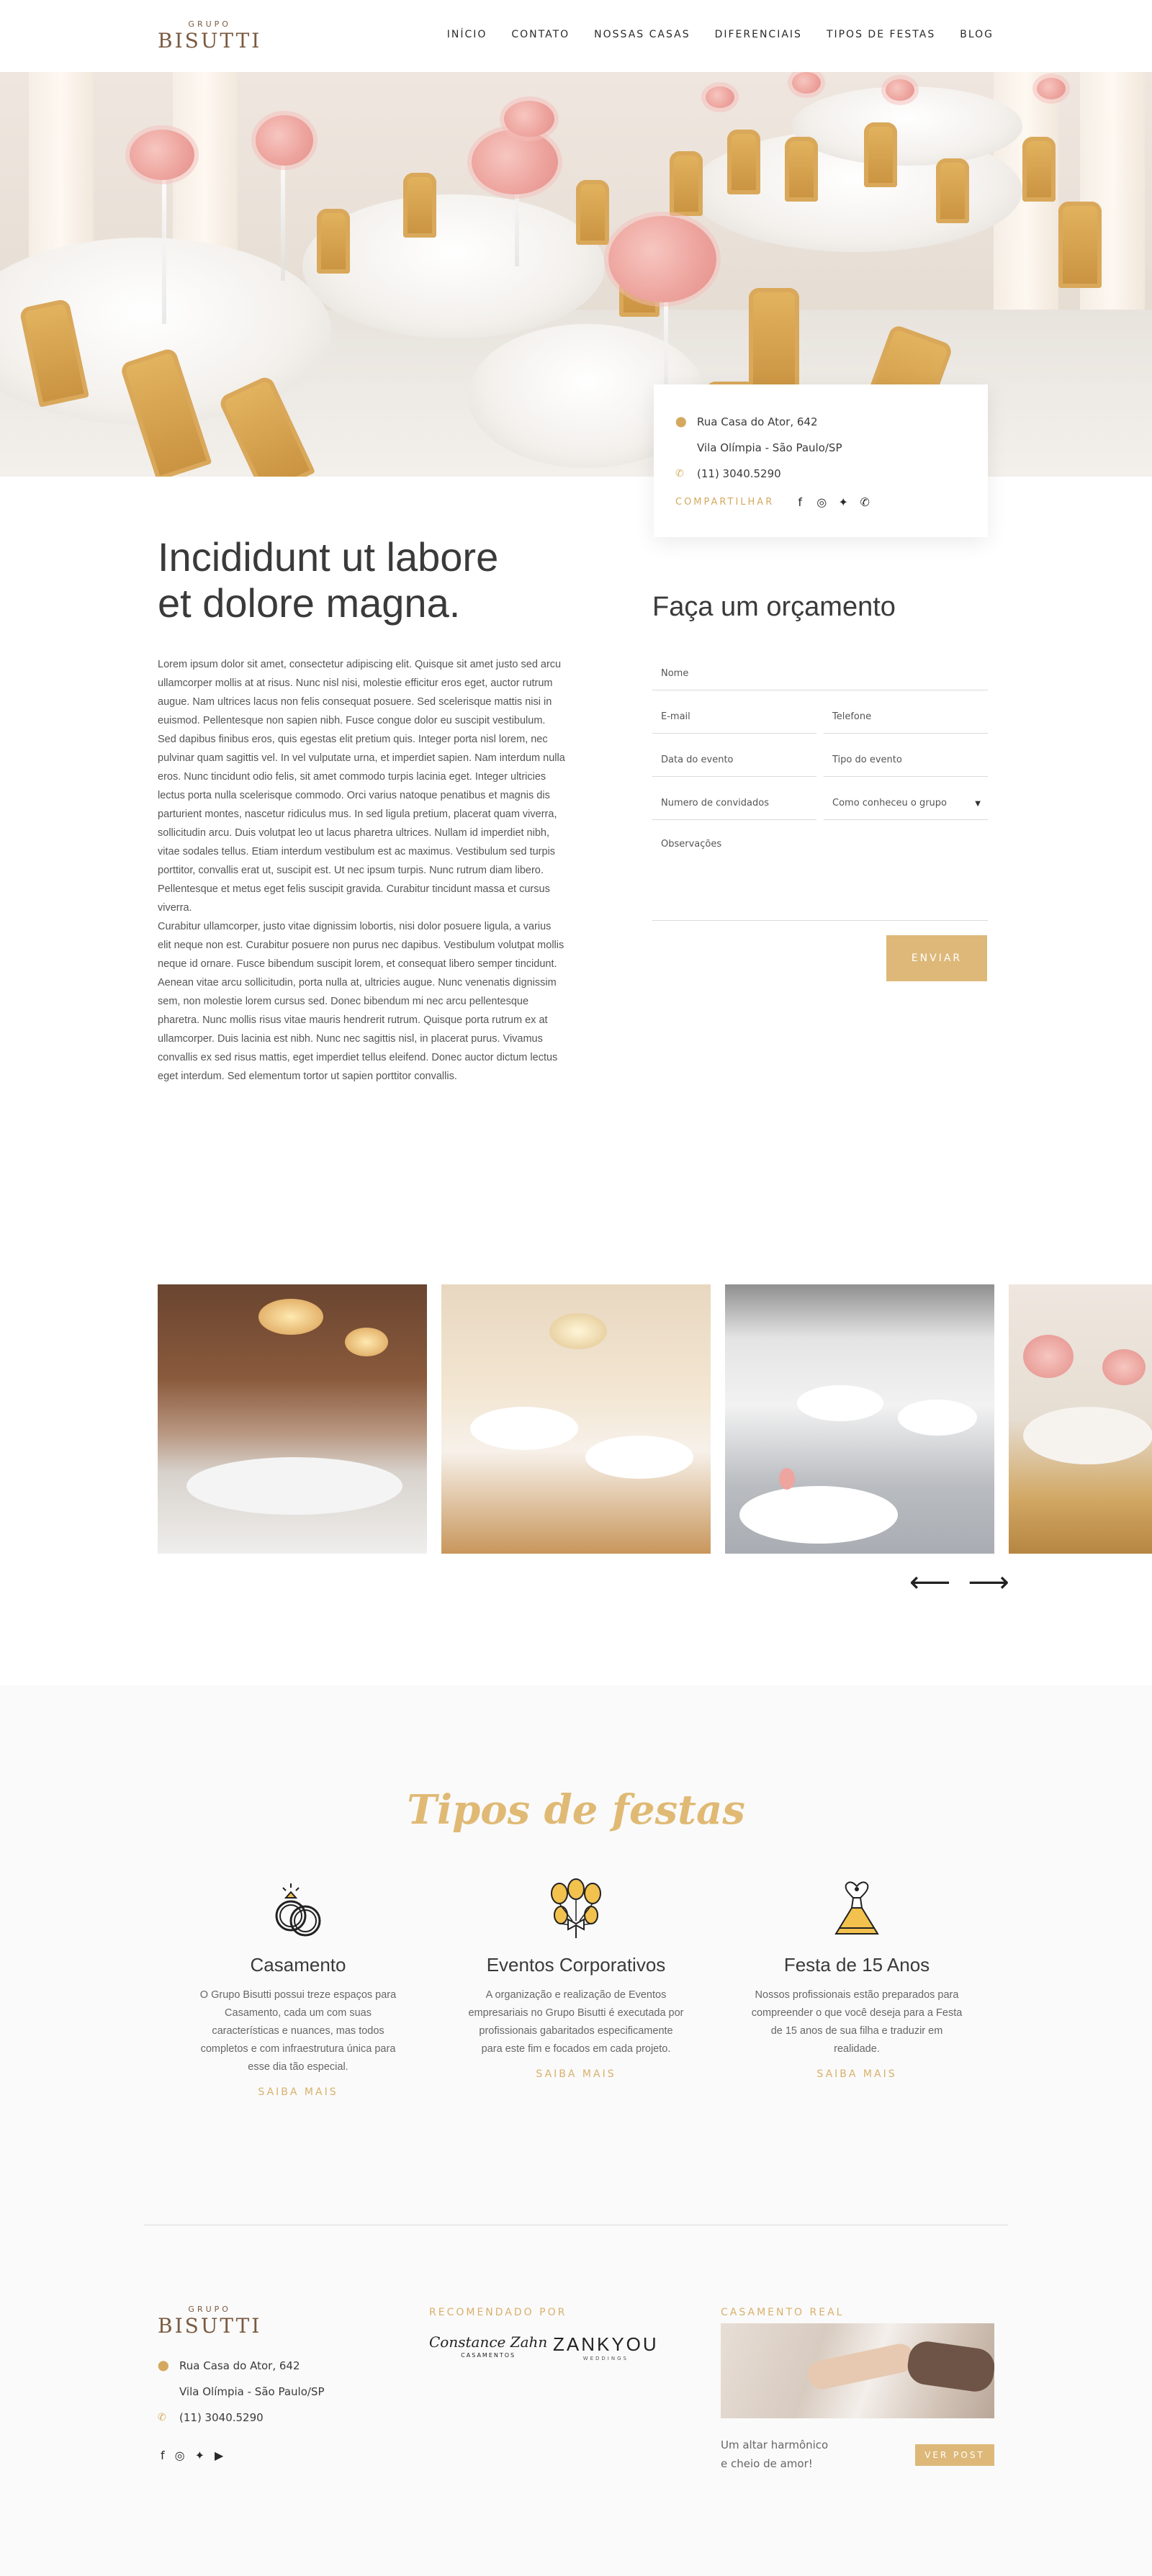 Image resolution: width=1152 pixels, height=2576 pixels. Describe the element at coordinates (606, 2347) in the screenshot. I see `partner-logo-zankyou: ZANKYOU WEDDINGS` at that location.